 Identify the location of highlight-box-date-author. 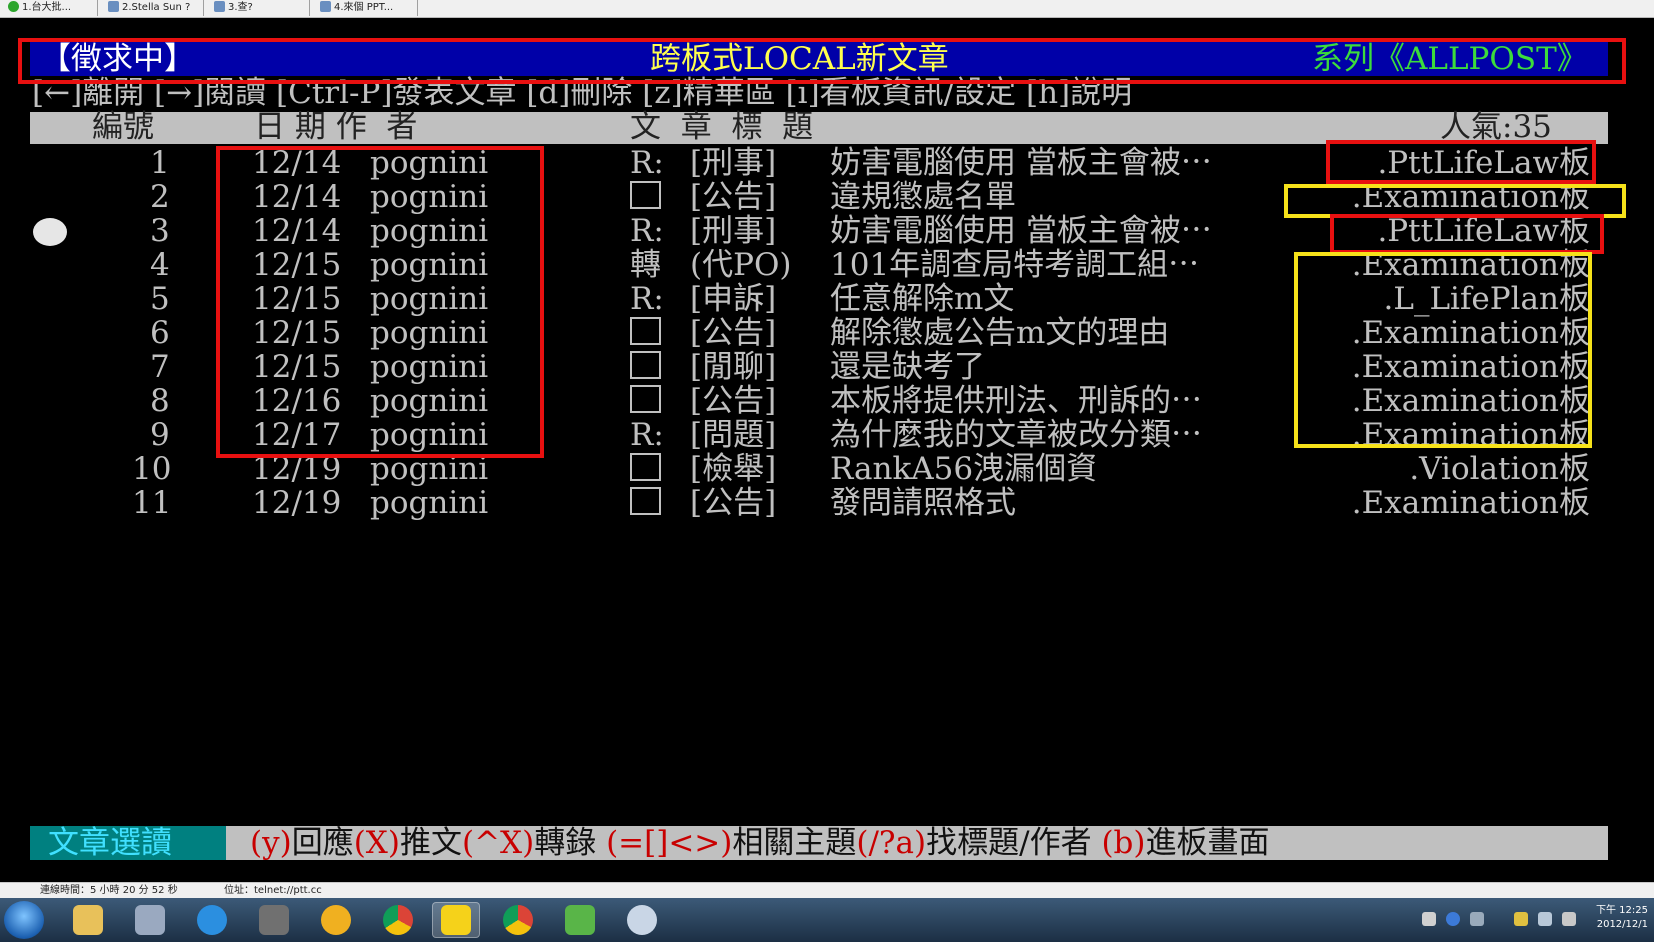
(380, 302).